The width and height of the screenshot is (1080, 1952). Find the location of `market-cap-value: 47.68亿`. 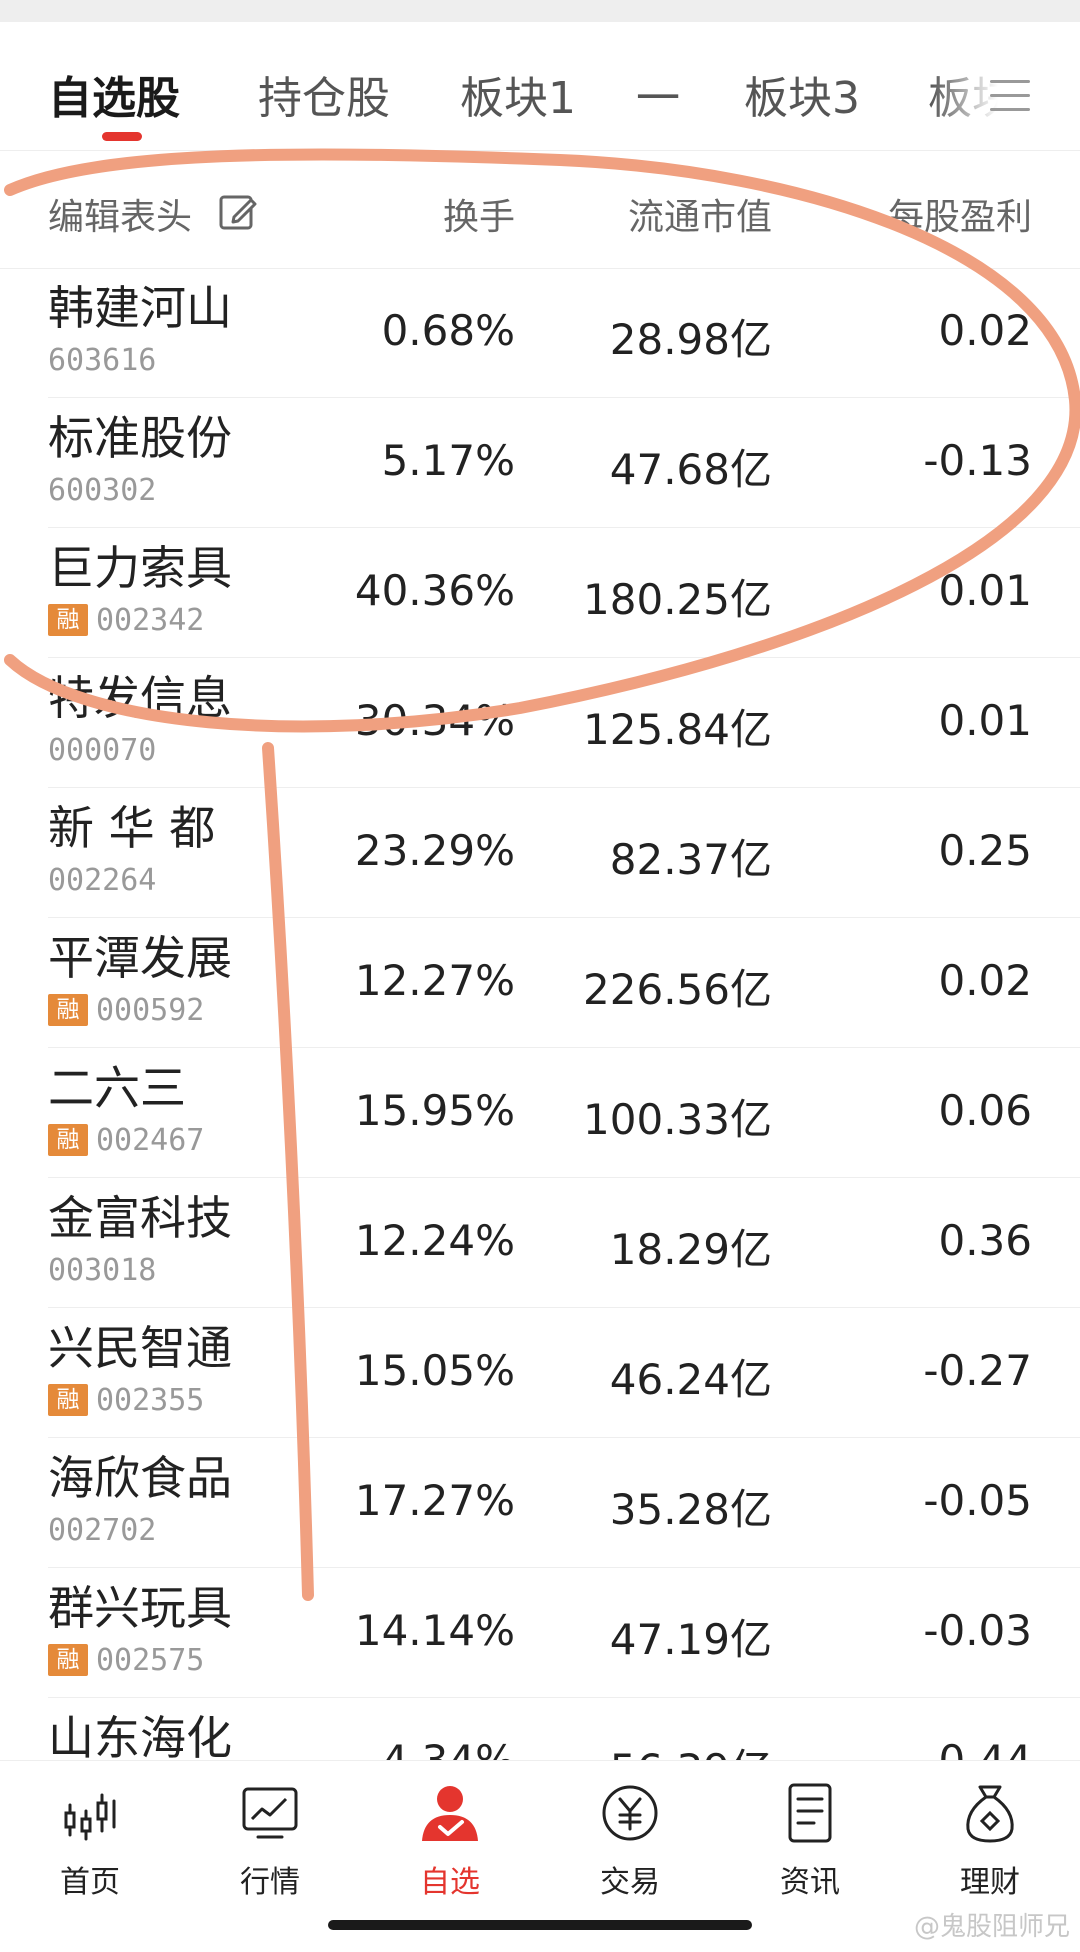

market-cap-value: 47.68亿 is located at coordinates (690, 469).